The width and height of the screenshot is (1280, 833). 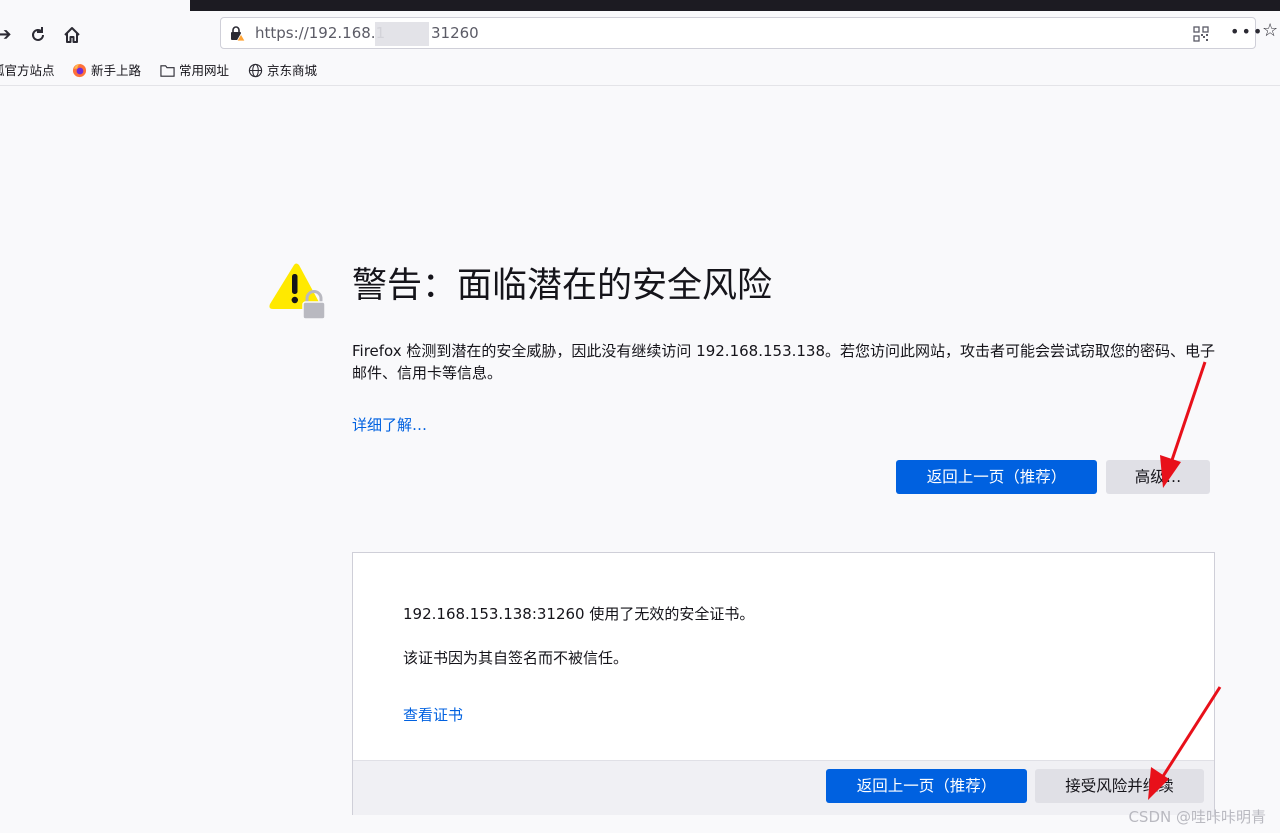 I want to click on page-actions-more-icon: •••, so click(x=1247, y=31).